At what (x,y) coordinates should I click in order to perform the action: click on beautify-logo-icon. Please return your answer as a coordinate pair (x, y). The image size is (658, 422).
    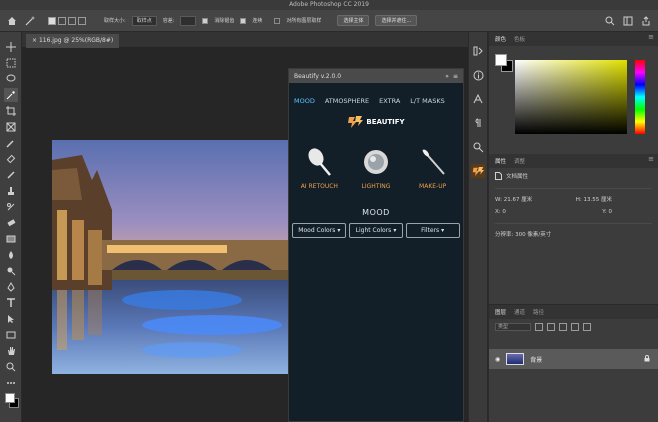
    Looking at the image, I should click on (356, 122).